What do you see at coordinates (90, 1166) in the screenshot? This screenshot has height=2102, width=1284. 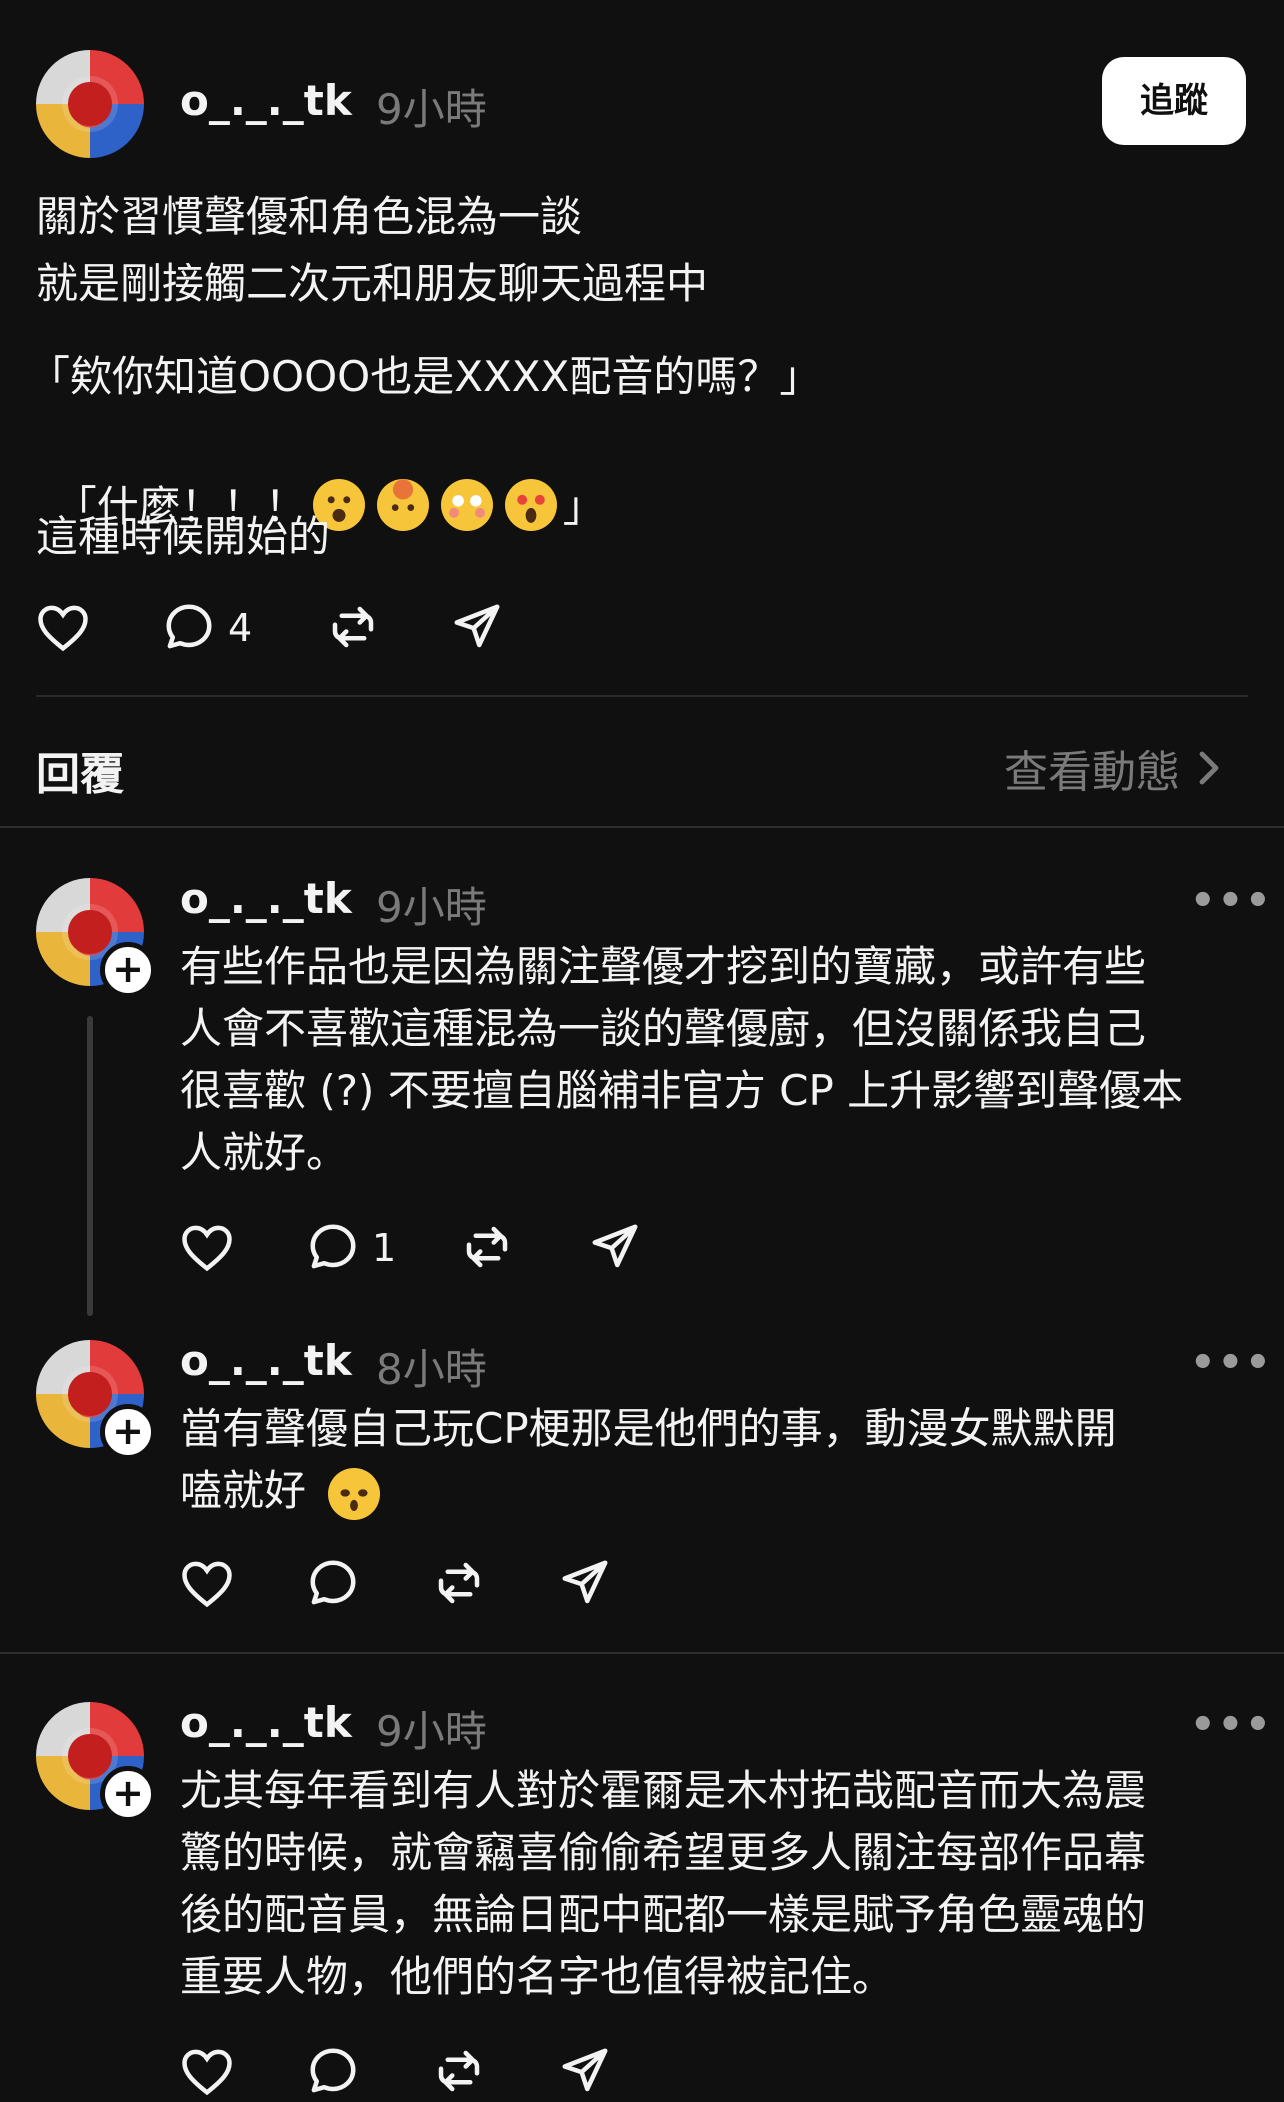 I see `thread-line` at bounding box center [90, 1166].